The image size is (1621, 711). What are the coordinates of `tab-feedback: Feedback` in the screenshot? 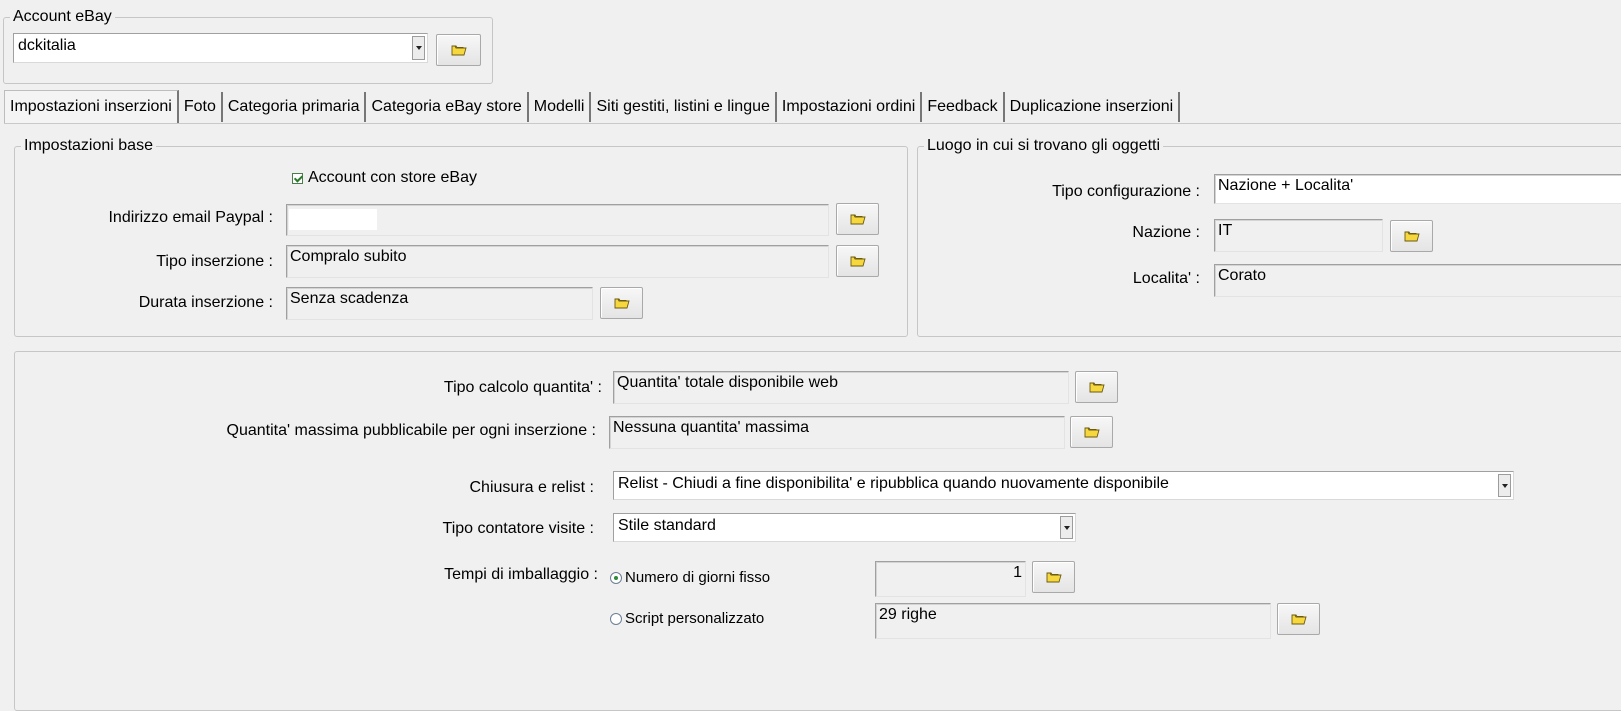 It's located at (963, 107).